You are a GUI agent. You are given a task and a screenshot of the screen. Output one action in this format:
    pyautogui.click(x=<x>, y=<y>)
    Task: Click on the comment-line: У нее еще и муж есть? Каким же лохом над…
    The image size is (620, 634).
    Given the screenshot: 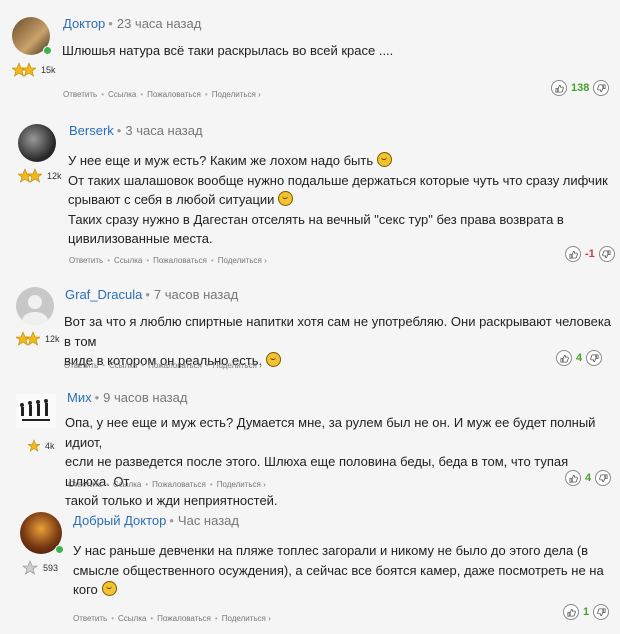 What is the action you would take?
    pyautogui.click(x=340, y=161)
    